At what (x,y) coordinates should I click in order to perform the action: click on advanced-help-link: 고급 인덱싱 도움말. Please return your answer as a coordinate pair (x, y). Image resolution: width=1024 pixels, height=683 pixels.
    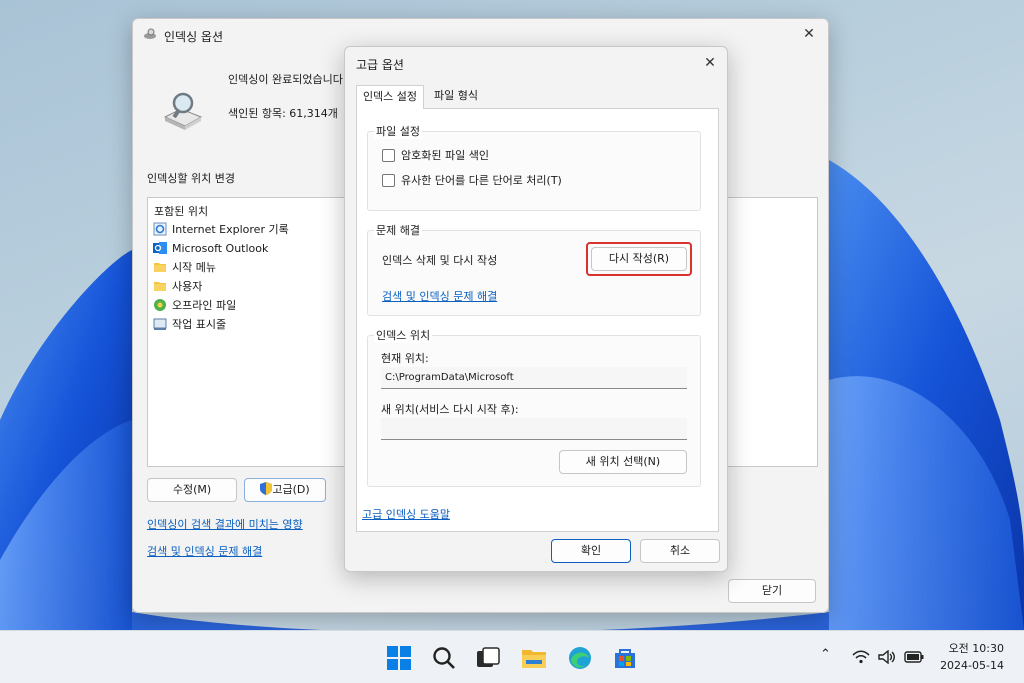
    Looking at the image, I should click on (406, 514).